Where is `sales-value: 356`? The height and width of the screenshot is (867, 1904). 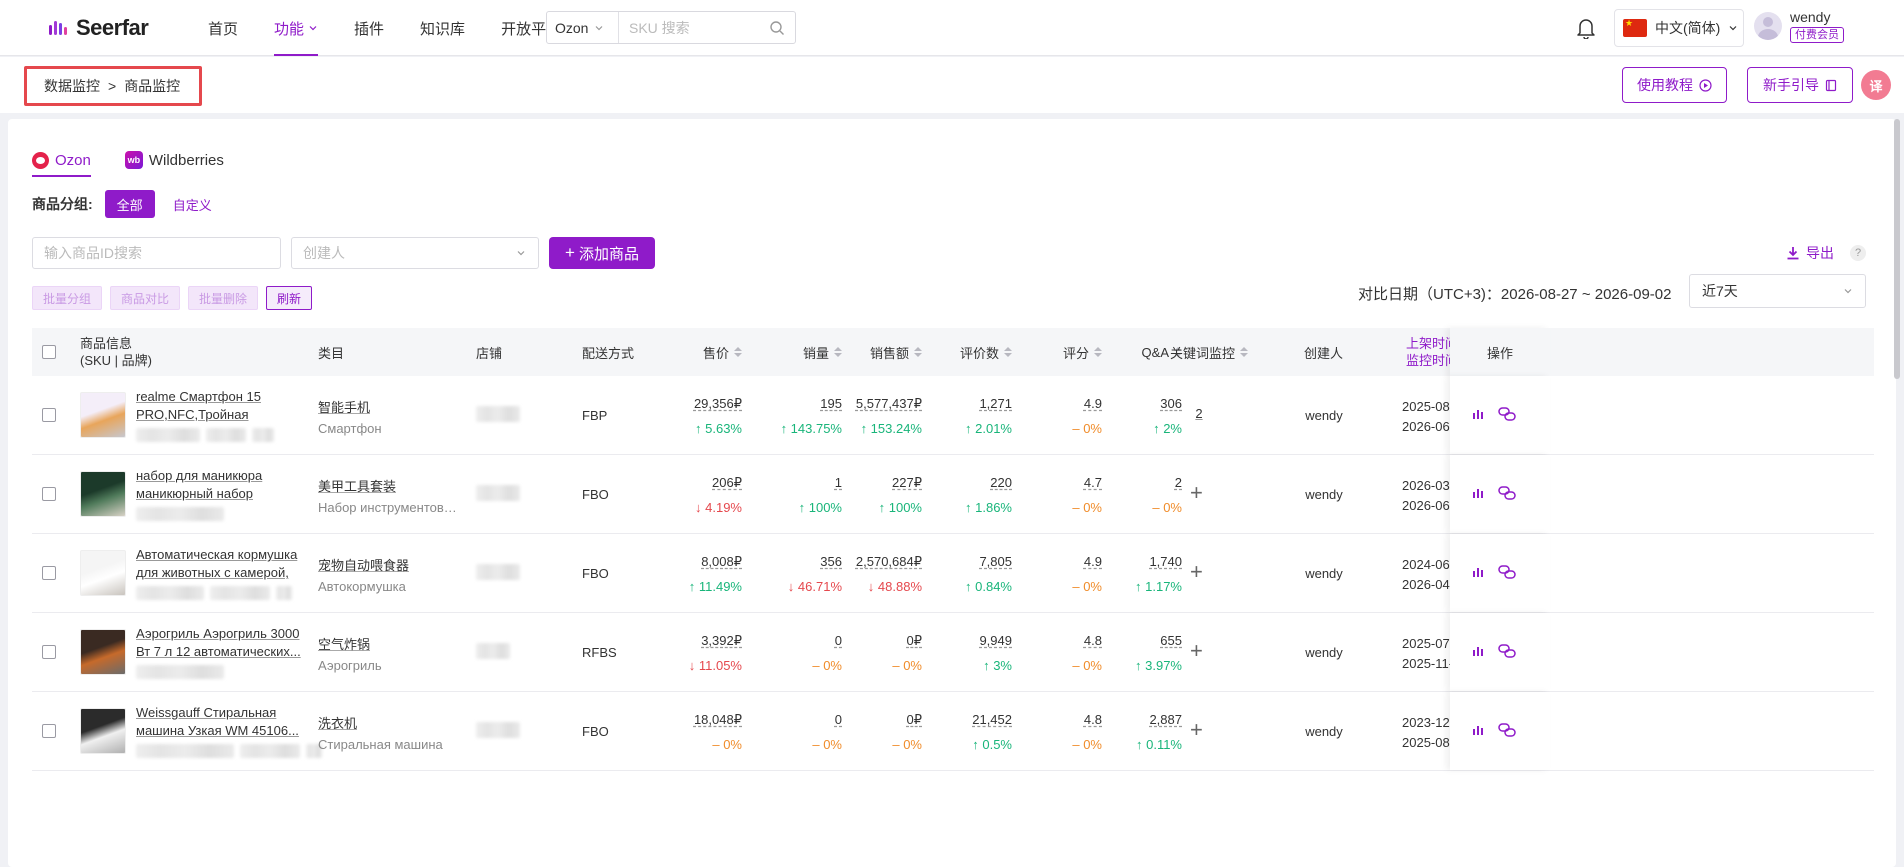 sales-value: 356 is located at coordinates (802, 561).